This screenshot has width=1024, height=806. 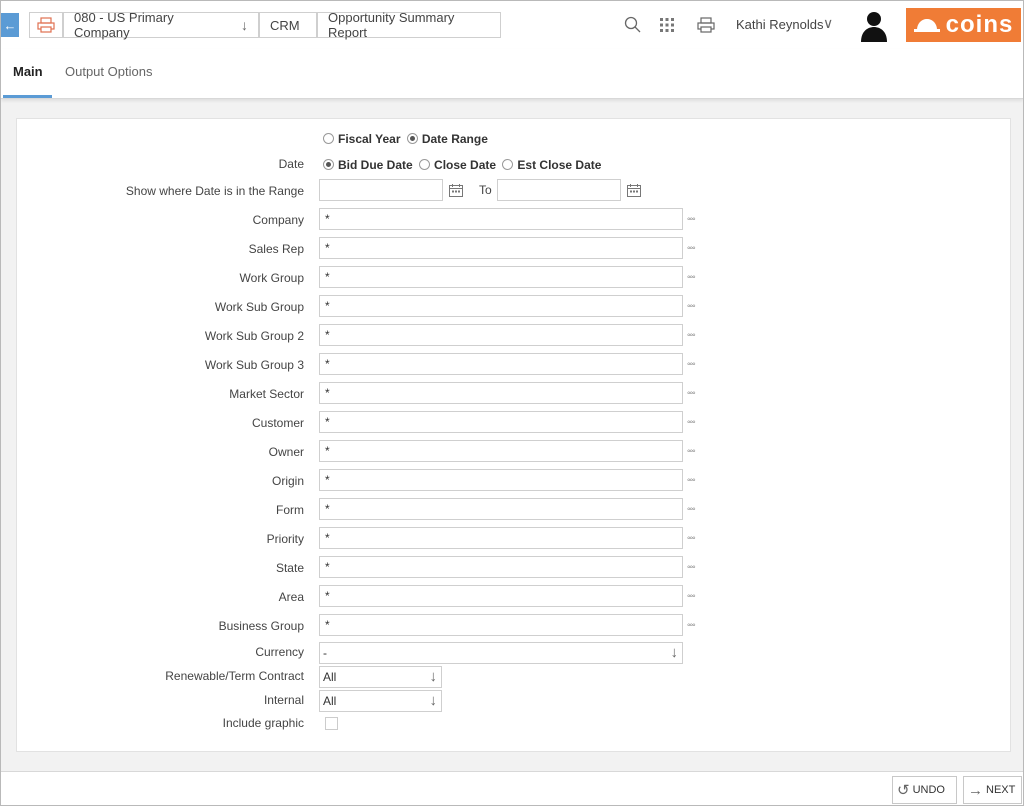 What do you see at coordinates (330, 677) in the screenshot?
I see `renewable-value: All` at bounding box center [330, 677].